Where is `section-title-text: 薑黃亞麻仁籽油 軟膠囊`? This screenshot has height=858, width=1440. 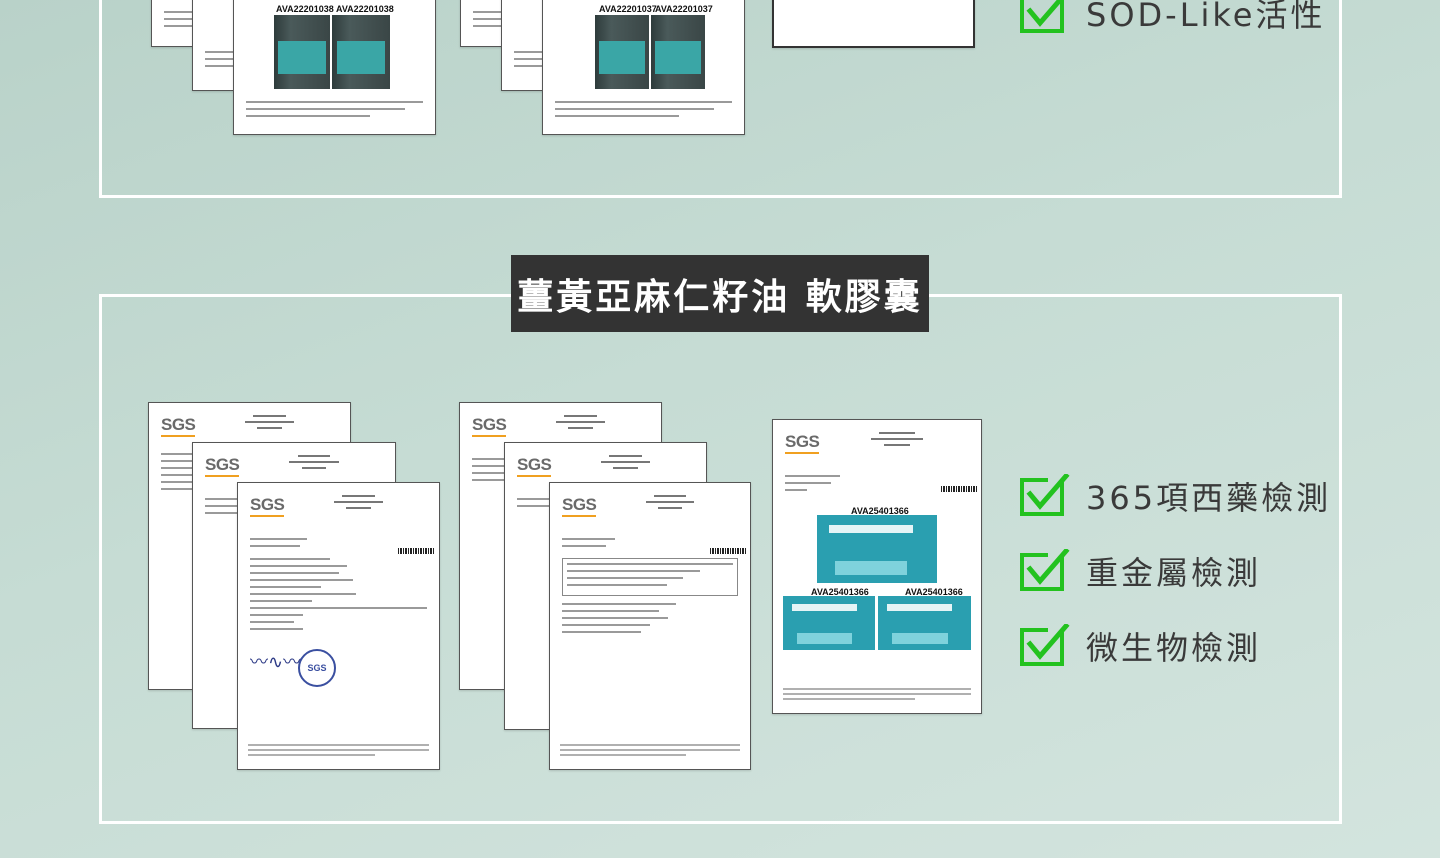
section-title-text: 薑黃亞麻仁籽油 軟膠囊 is located at coordinates (720, 296).